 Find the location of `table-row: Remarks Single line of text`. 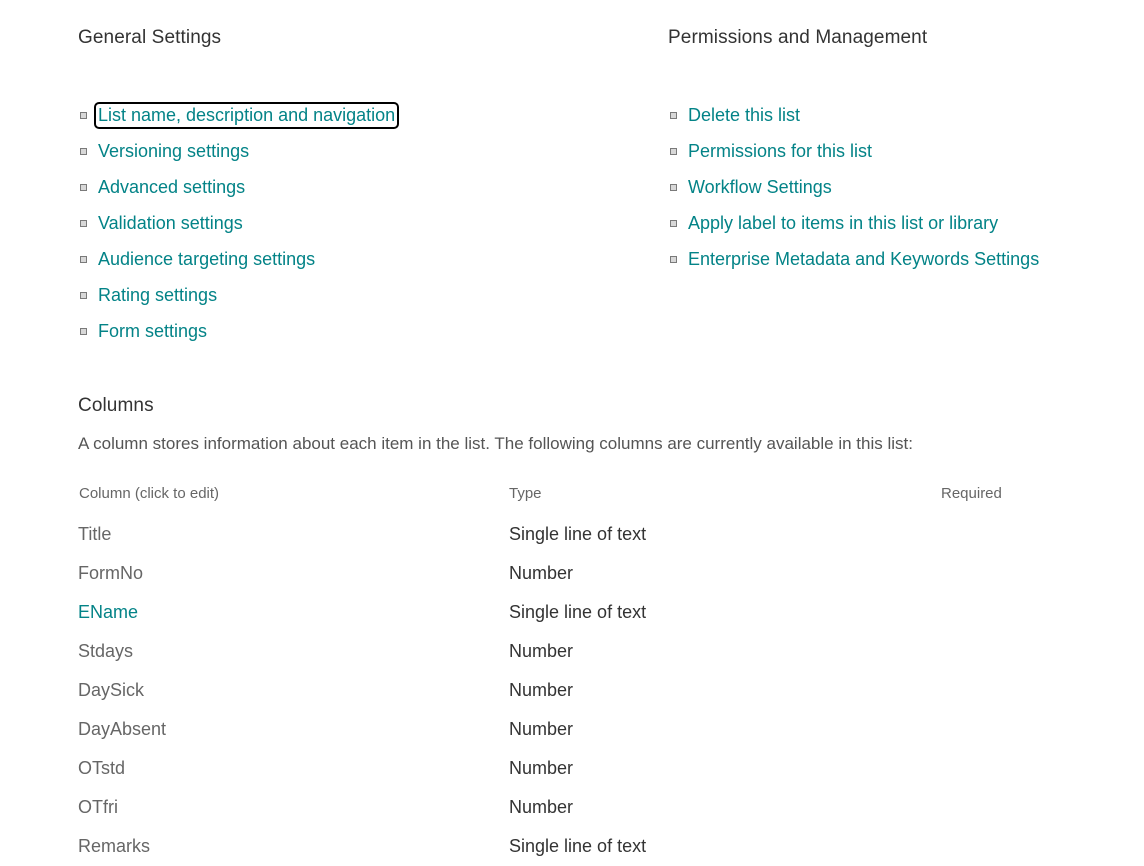

table-row: Remarks Single line of text is located at coordinates (578, 846).